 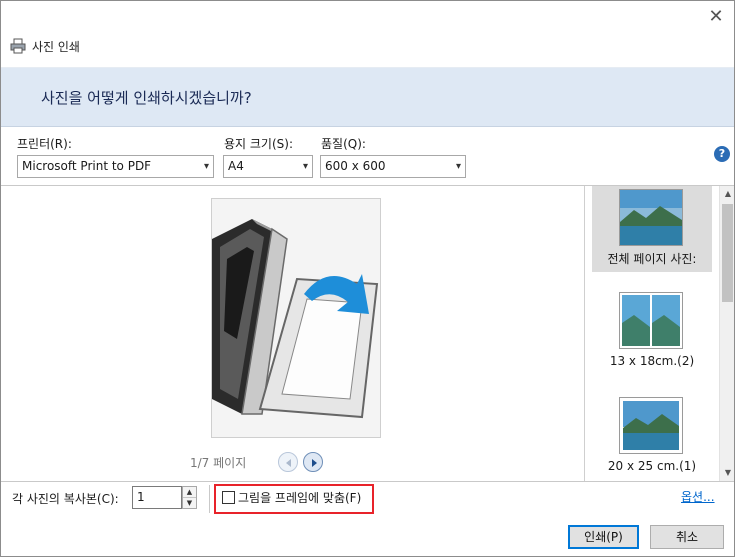 I want to click on quality-value: 600 x 600, so click(x=355, y=166).